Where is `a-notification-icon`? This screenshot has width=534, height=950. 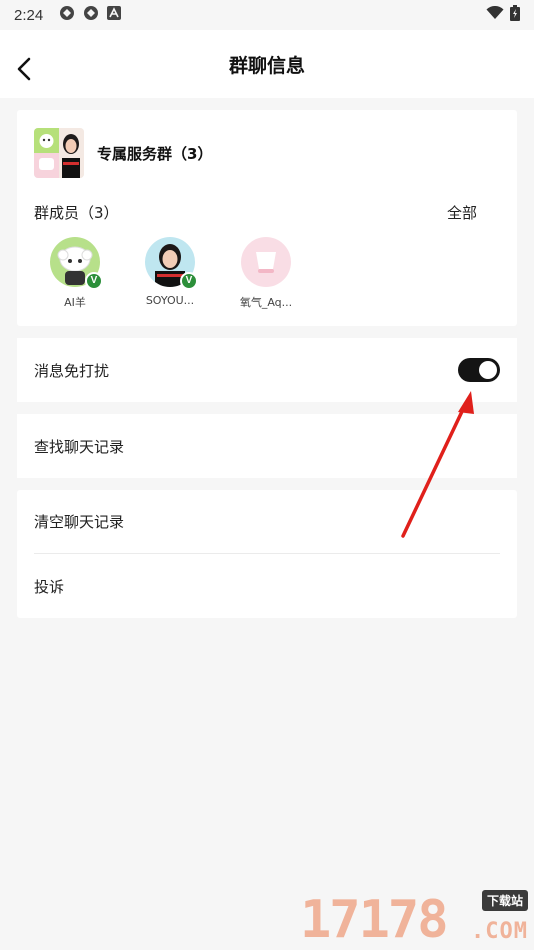
a-notification-icon is located at coordinates (114, 15).